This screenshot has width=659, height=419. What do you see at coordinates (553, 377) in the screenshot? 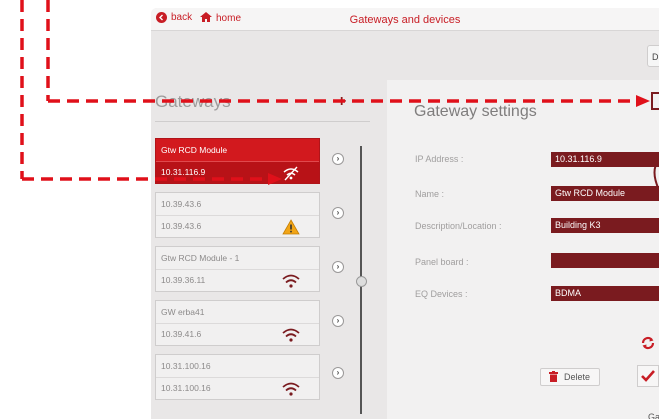
I see `trash-icon` at bounding box center [553, 377].